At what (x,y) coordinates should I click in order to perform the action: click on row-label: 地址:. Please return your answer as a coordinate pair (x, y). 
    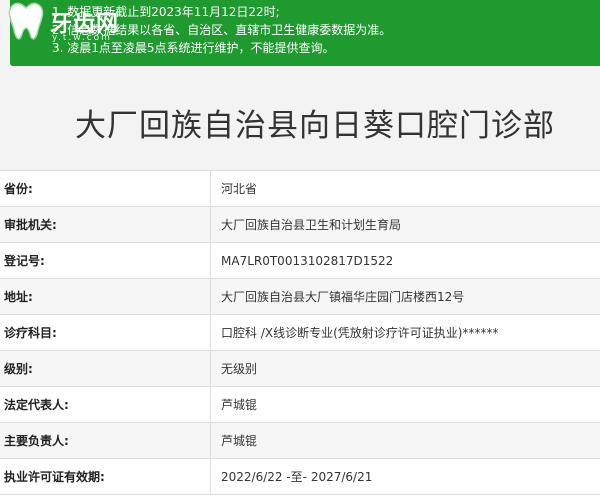
    Looking at the image, I should click on (105, 296).